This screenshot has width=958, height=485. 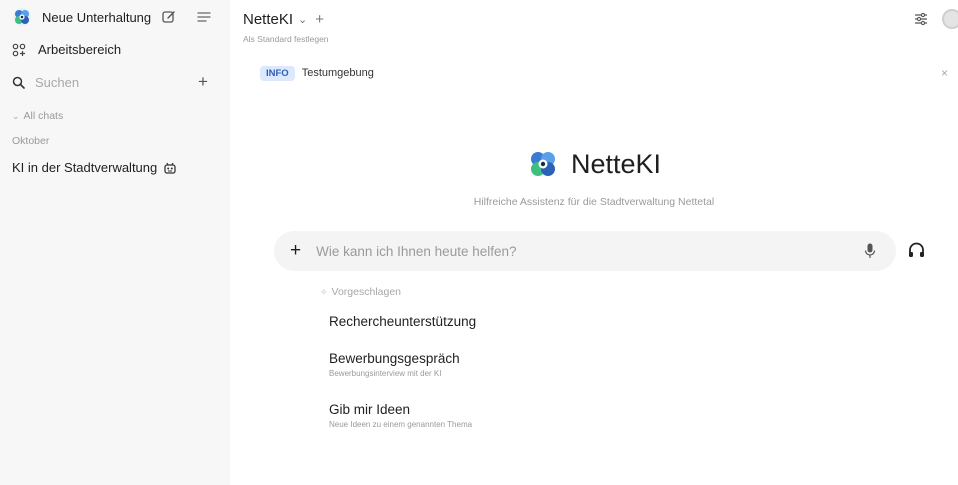 I want to click on chat-list-item: KI in der Stadtverwaltung, so click(x=94, y=167).